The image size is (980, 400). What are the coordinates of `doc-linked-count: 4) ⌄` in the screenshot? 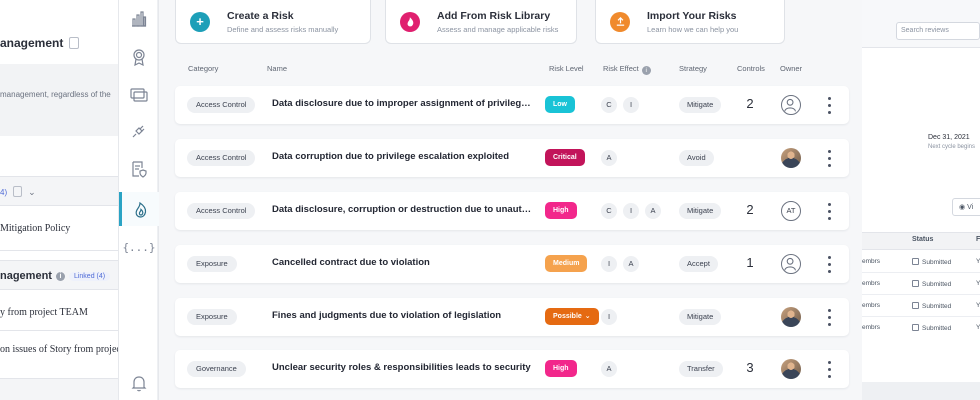 It's located at (18, 192).